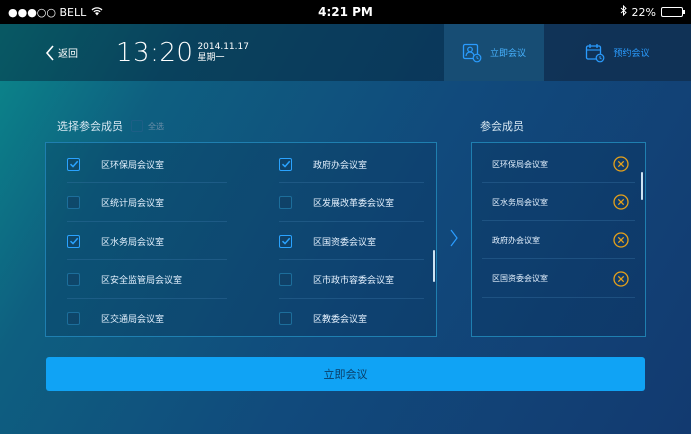  Describe the element at coordinates (340, 165) in the screenshot. I see `room-label: 政府办会议室` at that location.